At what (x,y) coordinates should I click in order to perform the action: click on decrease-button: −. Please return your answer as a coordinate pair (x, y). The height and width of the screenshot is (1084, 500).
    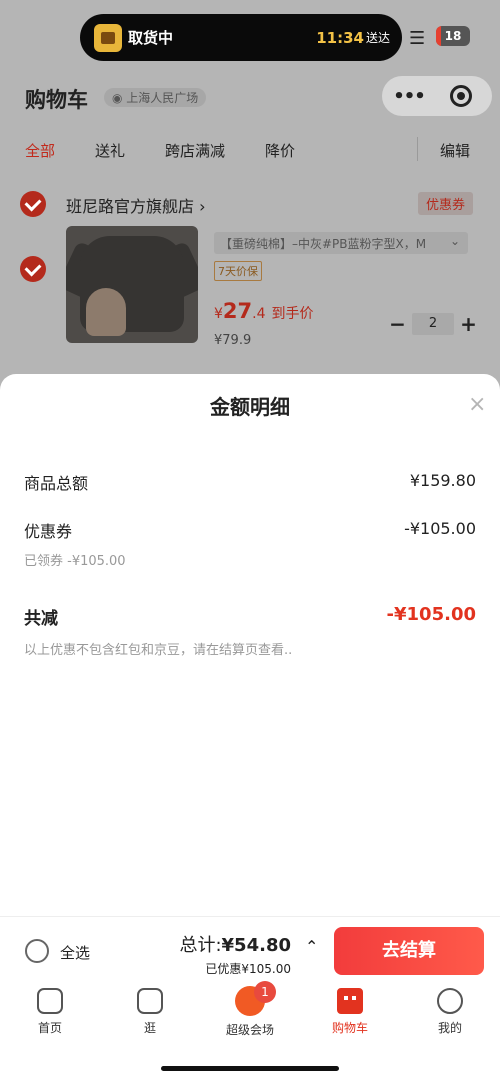
    Looking at the image, I should click on (397, 324).